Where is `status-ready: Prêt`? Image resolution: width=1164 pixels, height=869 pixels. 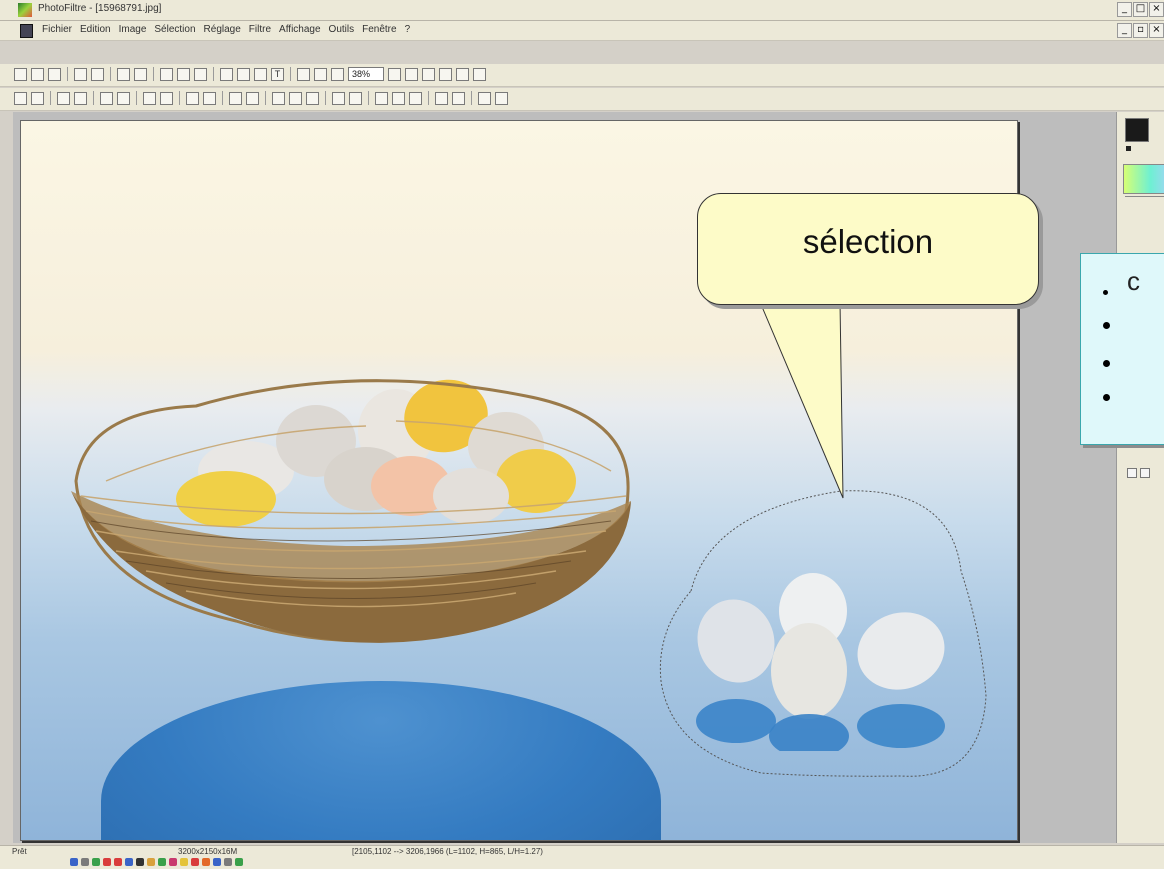
status-ready: Prêt is located at coordinates (19, 851).